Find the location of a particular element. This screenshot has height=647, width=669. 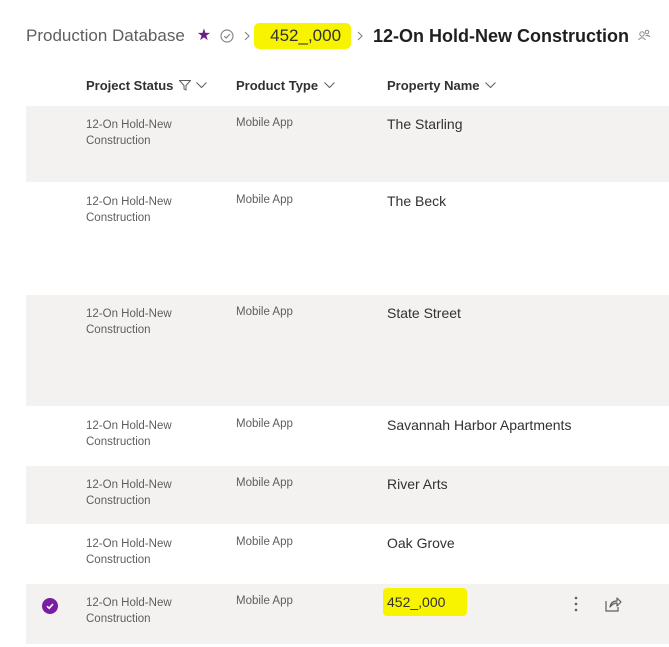

people-icon is located at coordinates (645, 36).